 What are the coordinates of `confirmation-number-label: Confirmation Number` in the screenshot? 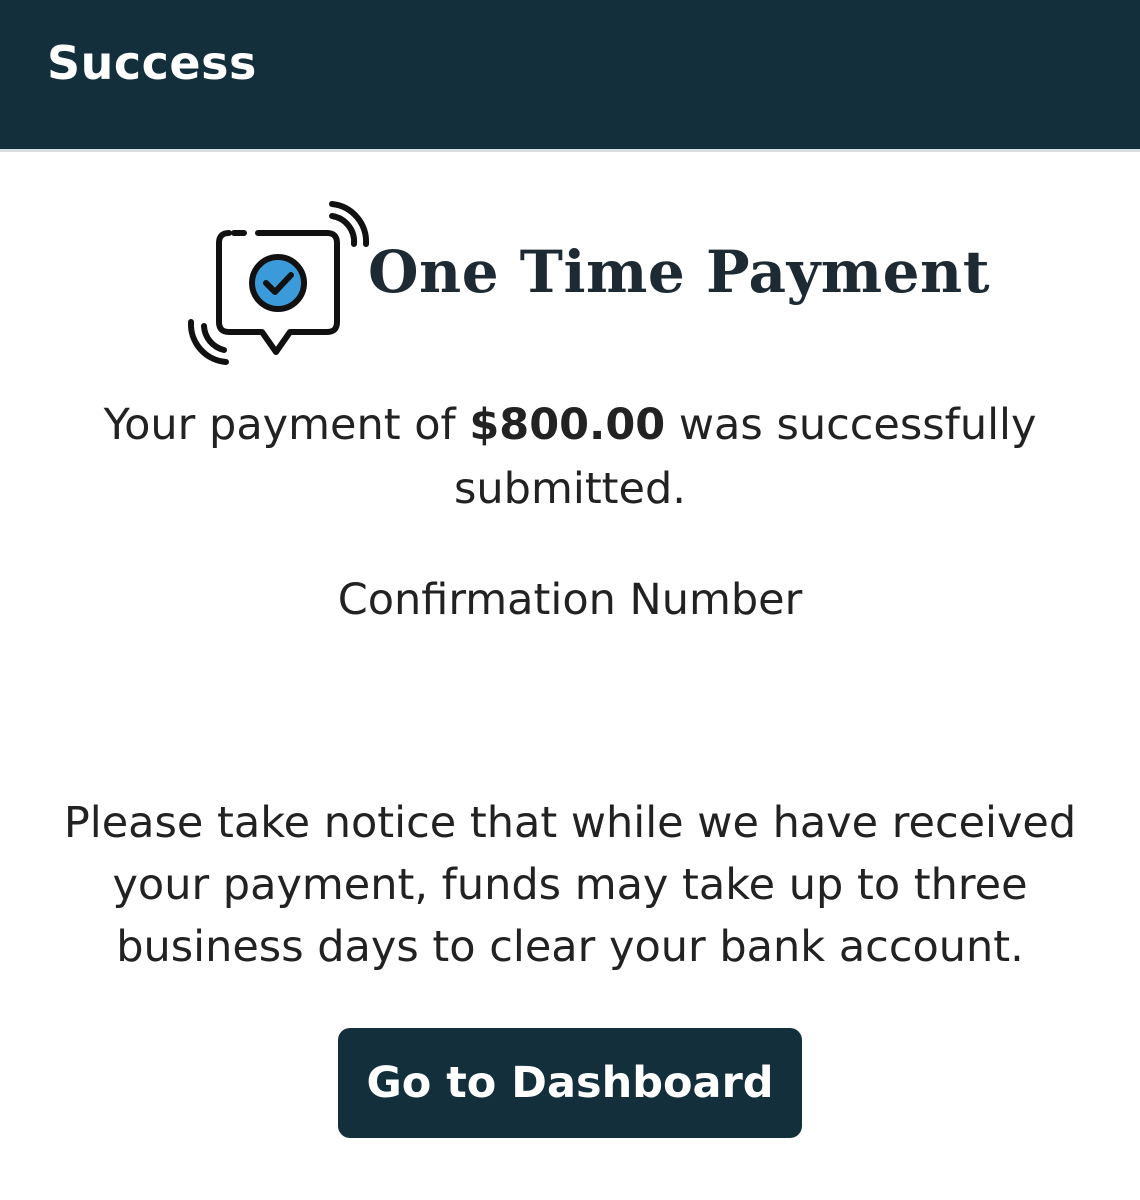 It's located at (570, 600).